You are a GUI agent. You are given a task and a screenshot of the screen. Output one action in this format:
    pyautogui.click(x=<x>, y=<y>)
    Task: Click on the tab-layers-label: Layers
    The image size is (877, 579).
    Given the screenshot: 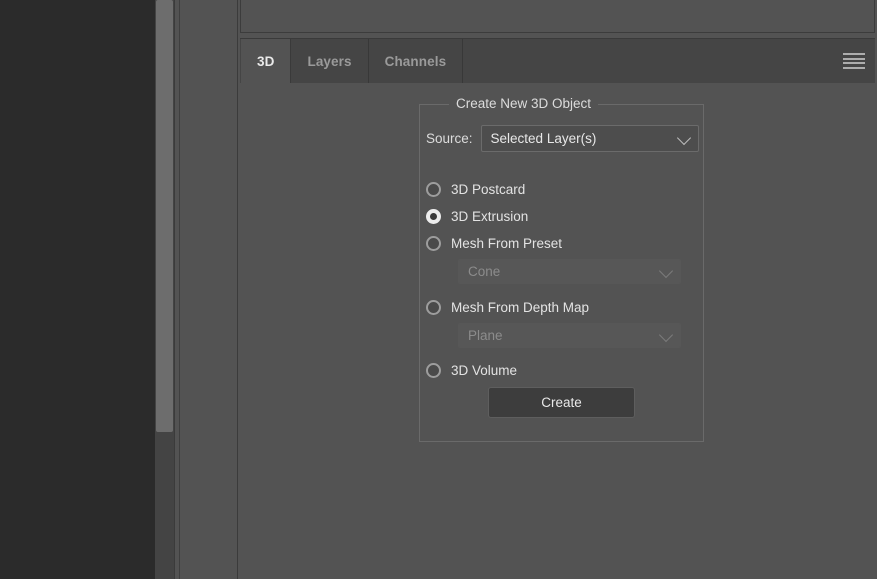 What is the action you would take?
    pyautogui.click(x=329, y=61)
    